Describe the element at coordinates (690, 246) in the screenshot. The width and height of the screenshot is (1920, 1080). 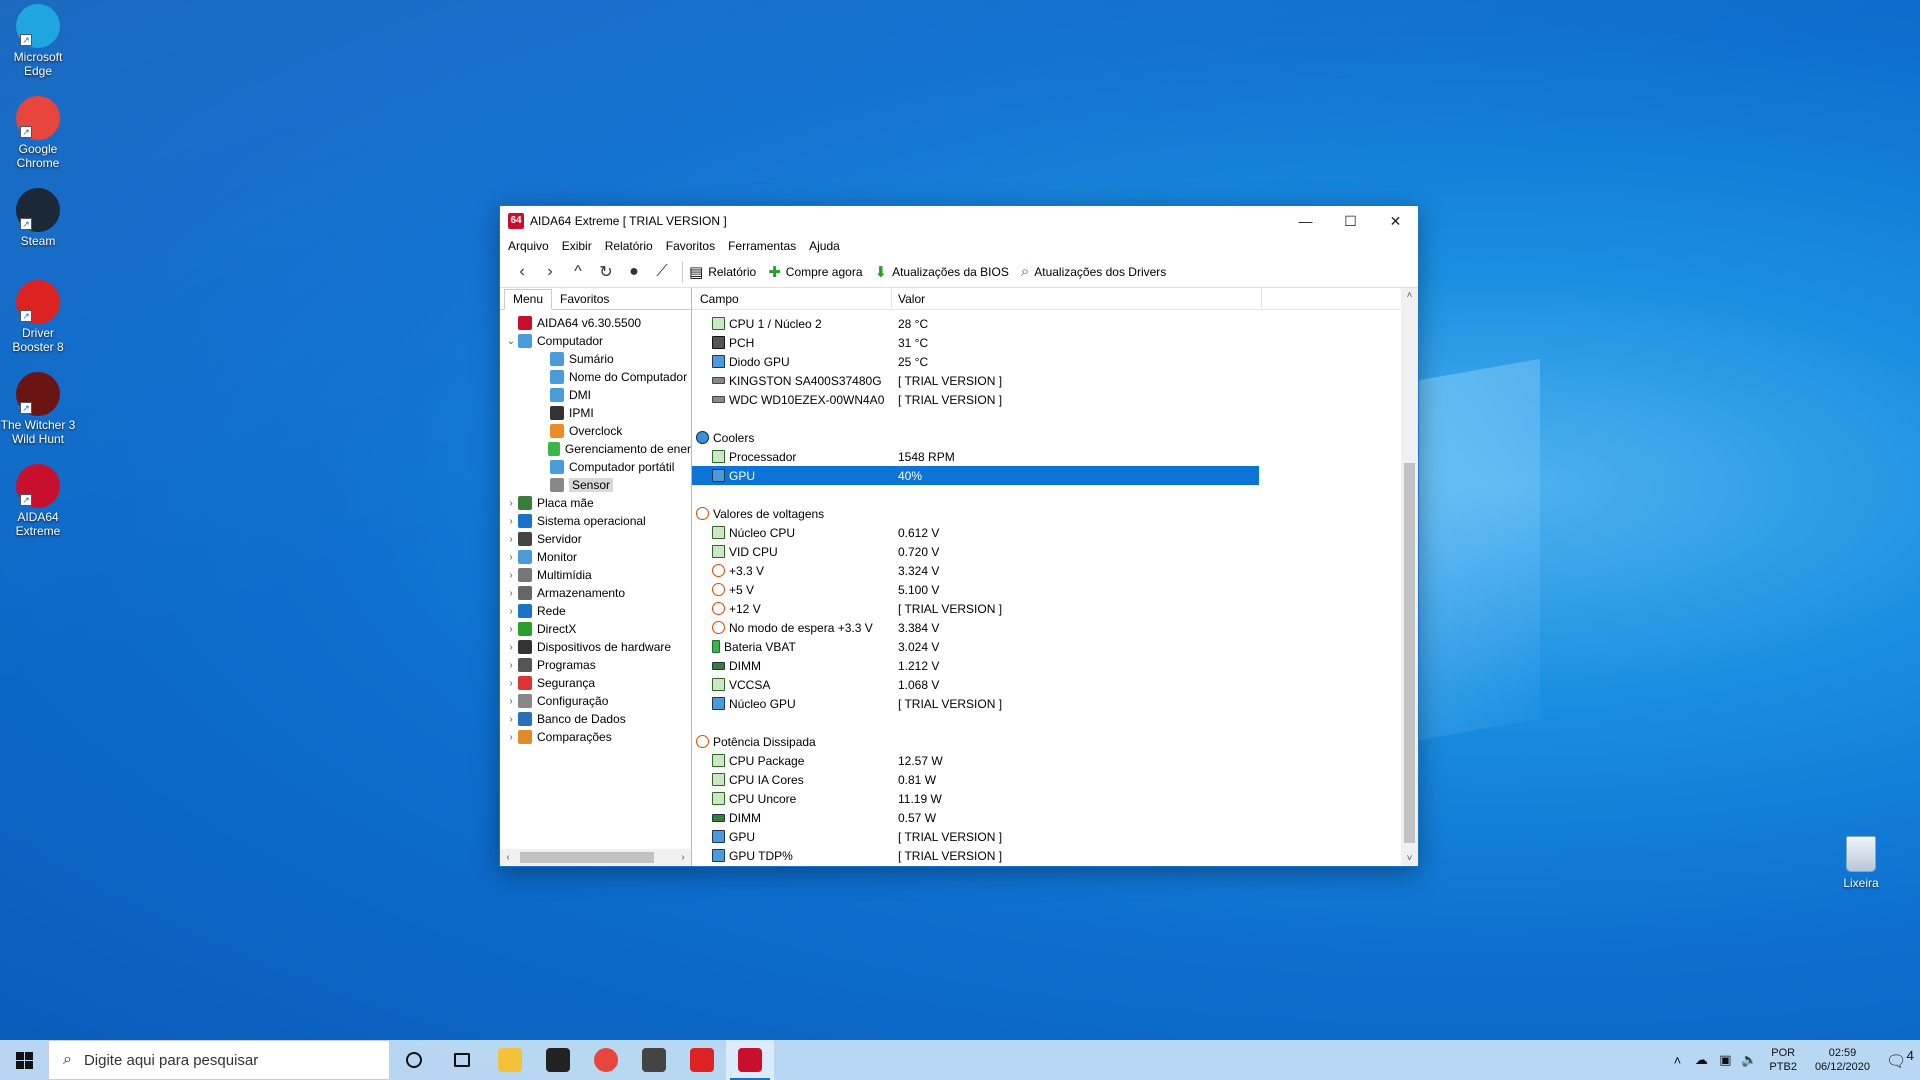
I see `menu-favoritos: Favoritos` at that location.